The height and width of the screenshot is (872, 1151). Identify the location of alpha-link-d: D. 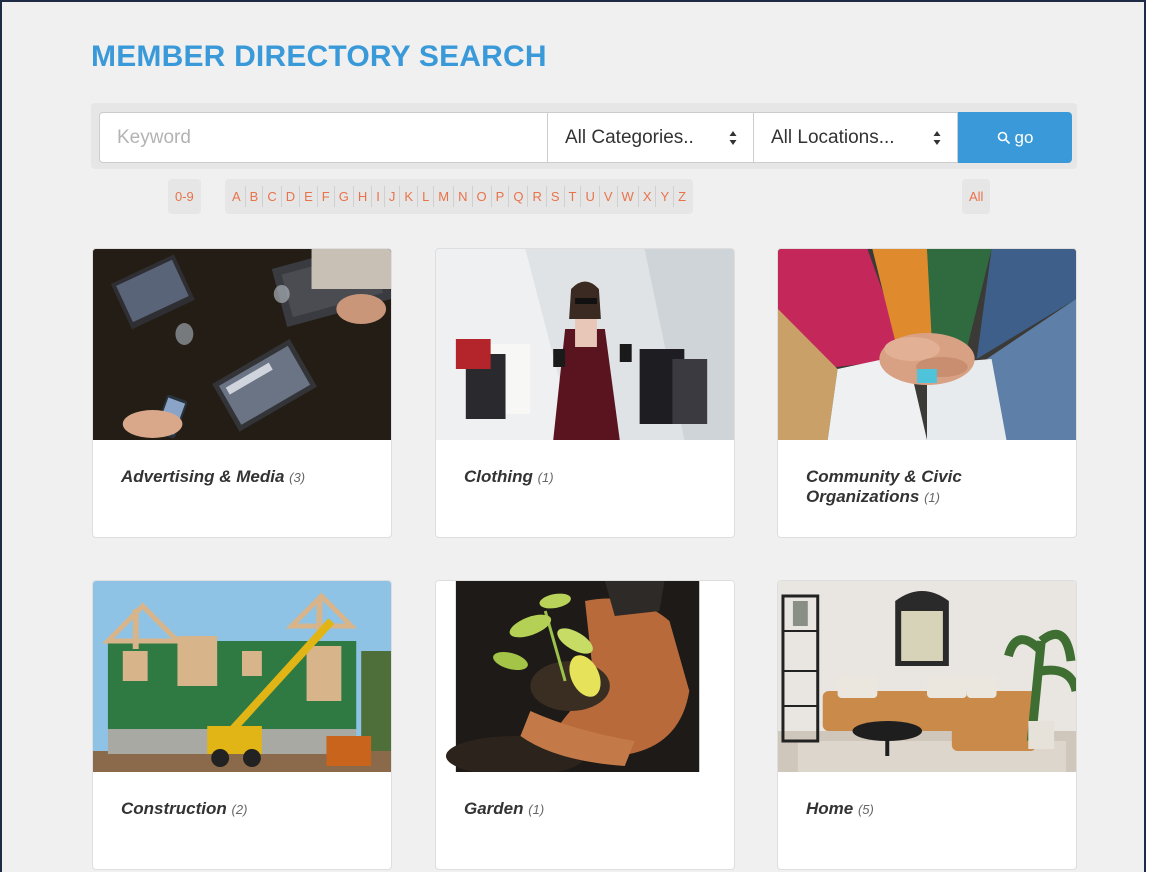
(291, 196).